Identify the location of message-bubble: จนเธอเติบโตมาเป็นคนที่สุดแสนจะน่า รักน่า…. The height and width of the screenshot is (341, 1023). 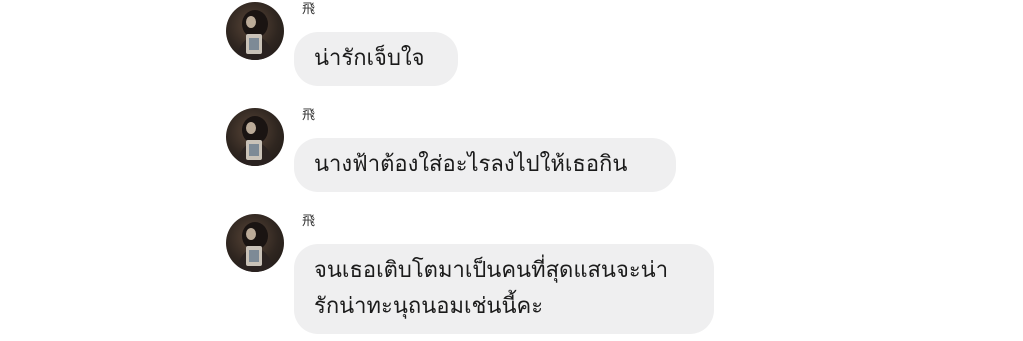
(504, 289).